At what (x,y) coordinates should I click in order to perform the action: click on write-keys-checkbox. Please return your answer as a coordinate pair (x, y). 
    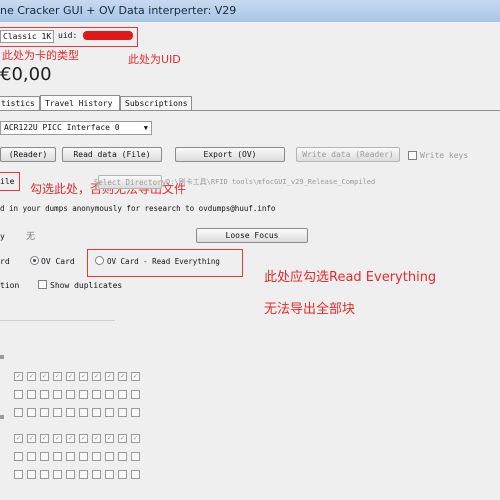
    Looking at the image, I should click on (412, 155).